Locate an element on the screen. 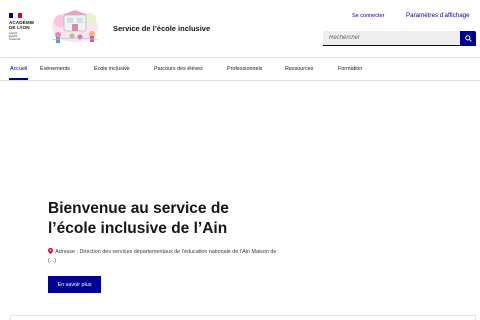 This screenshot has height=320, width=480. nav-item-accueil: Accueil is located at coordinates (18, 69).